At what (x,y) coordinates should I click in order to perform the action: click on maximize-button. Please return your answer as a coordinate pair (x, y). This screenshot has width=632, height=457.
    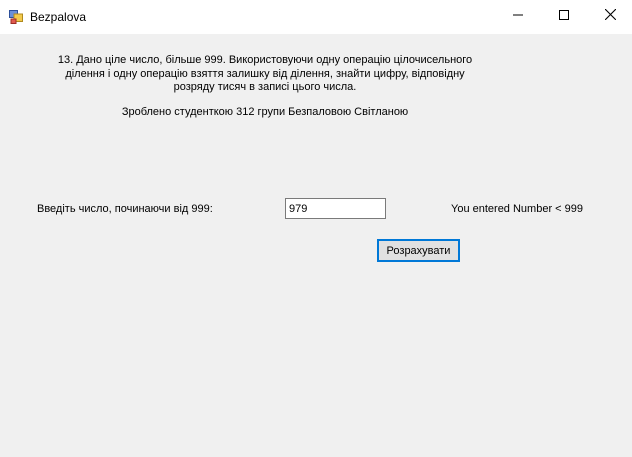
    Looking at the image, I should click on (564, 16).